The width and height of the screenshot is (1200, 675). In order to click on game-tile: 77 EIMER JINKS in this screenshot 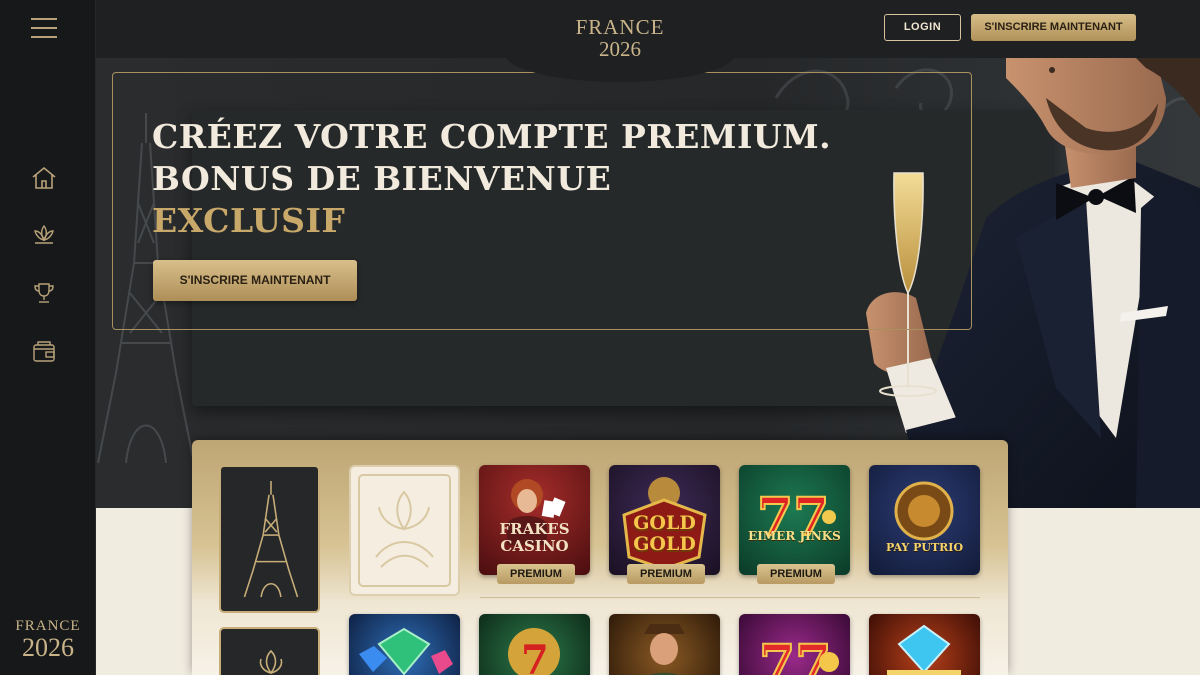, I will do `click(794, 520)`.